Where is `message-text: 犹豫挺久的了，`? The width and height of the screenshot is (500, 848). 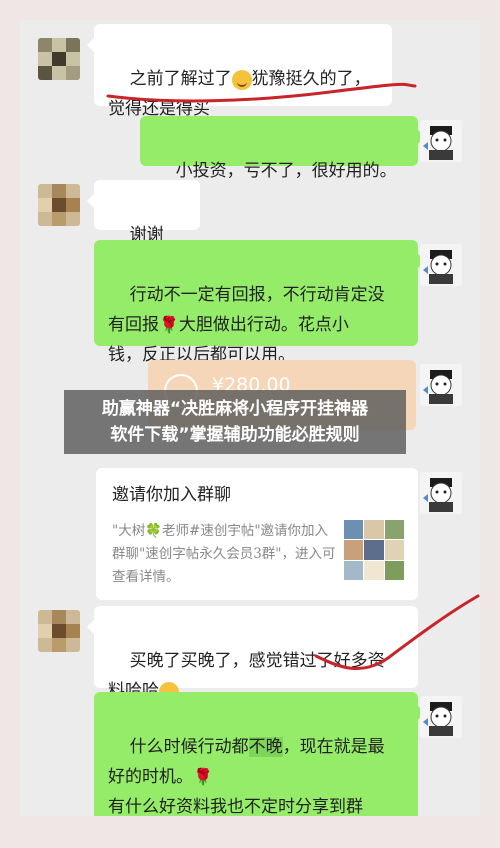 message-text: 犹豫挺久的了， is located at coordinates (311, 79).